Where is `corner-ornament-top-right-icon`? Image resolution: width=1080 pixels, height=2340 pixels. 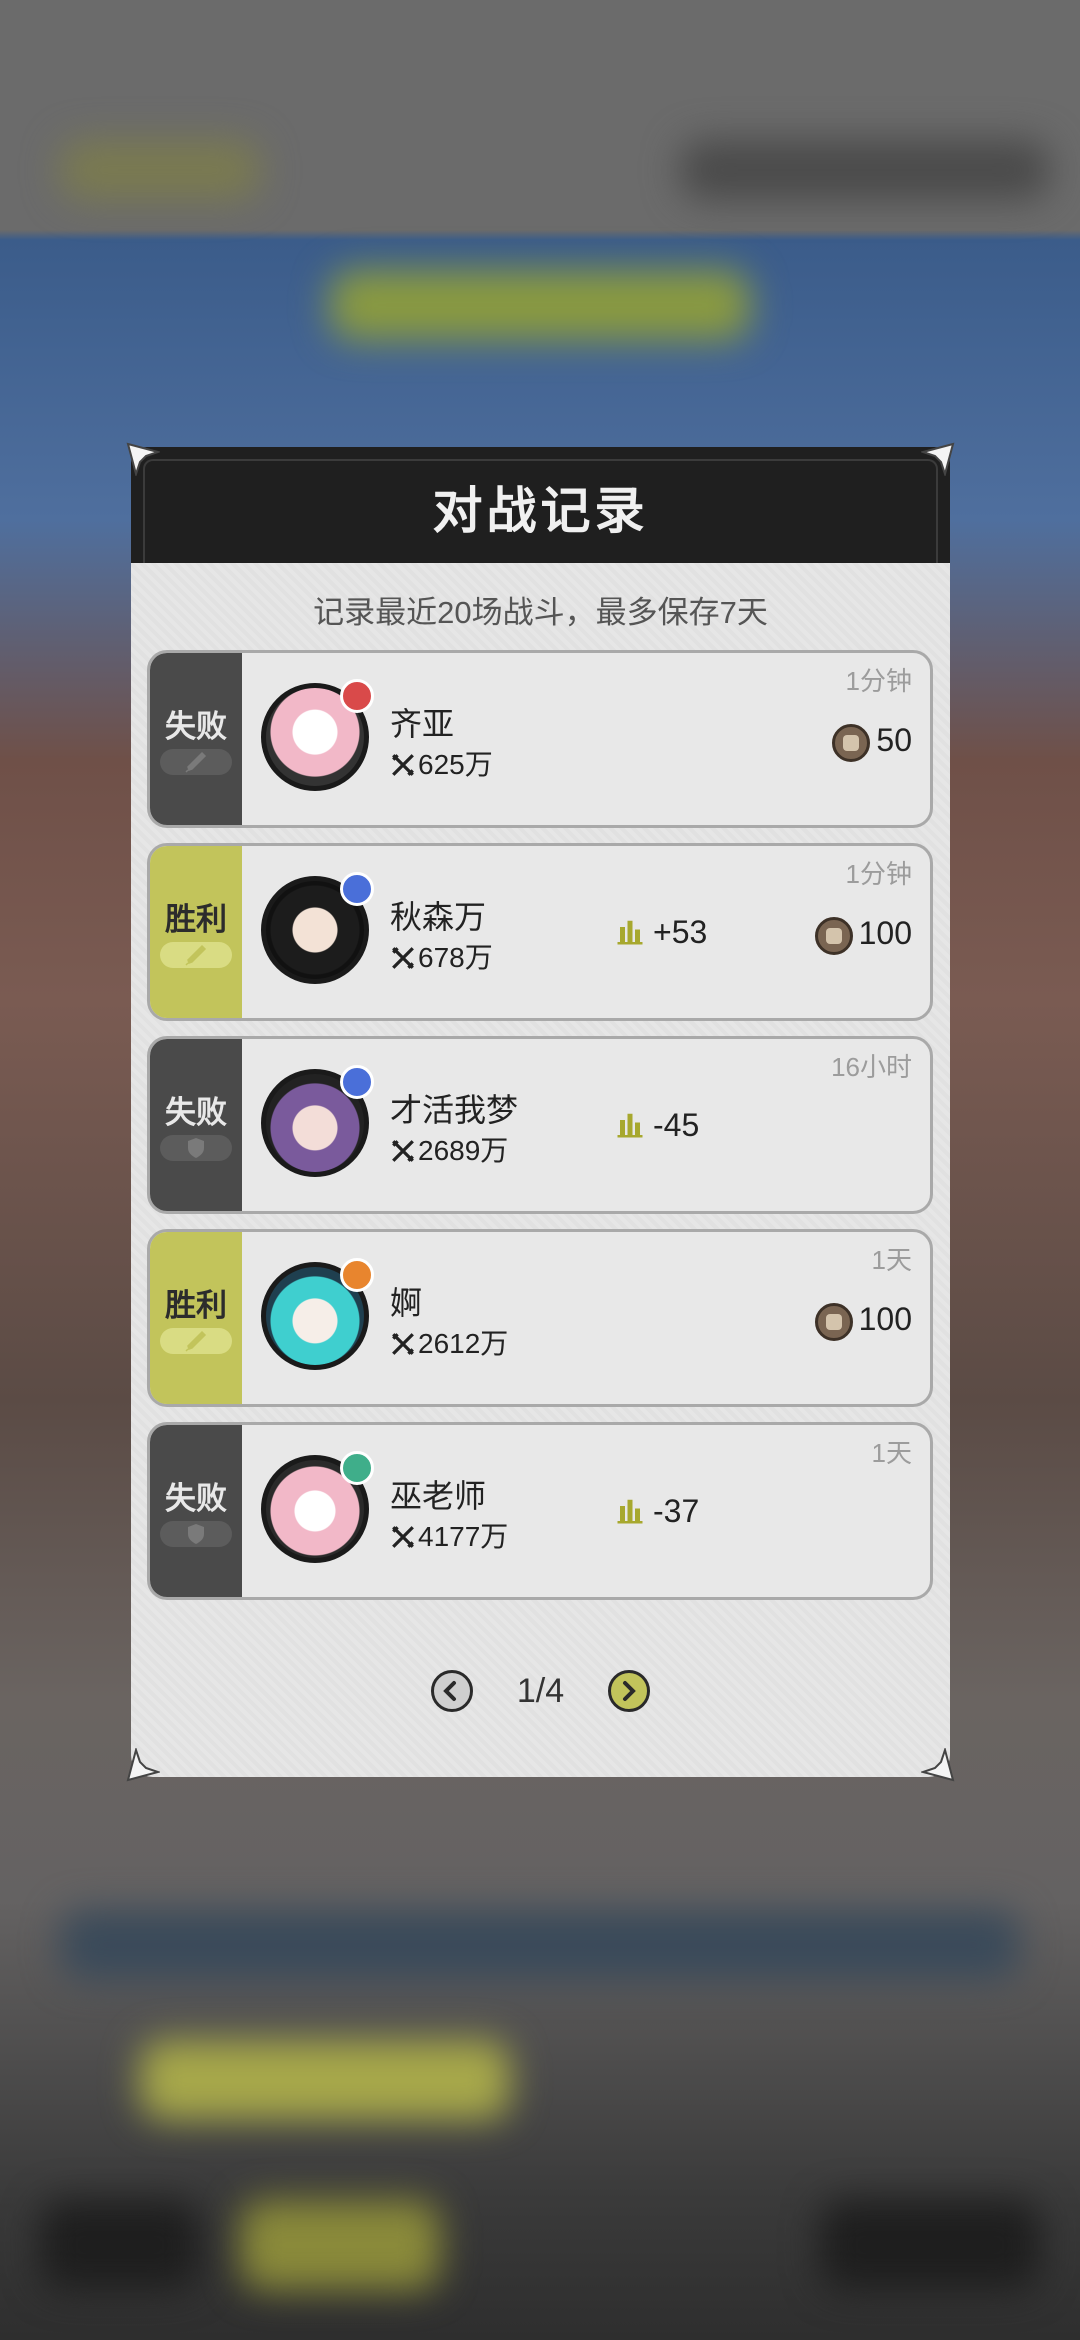 corner-ornament-top-right-icon is located at coordinates (937, 460).